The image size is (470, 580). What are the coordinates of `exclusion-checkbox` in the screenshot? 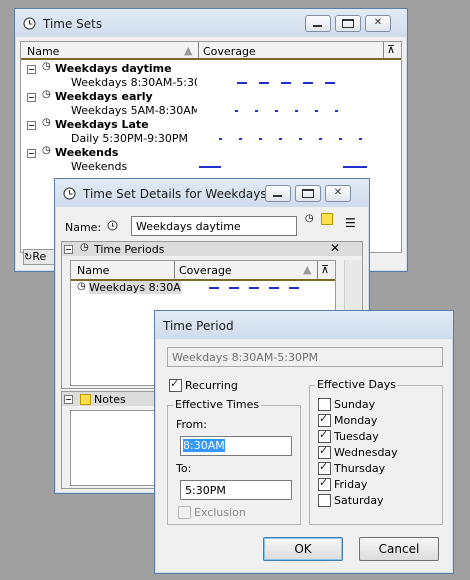 It's located at (184, 512).